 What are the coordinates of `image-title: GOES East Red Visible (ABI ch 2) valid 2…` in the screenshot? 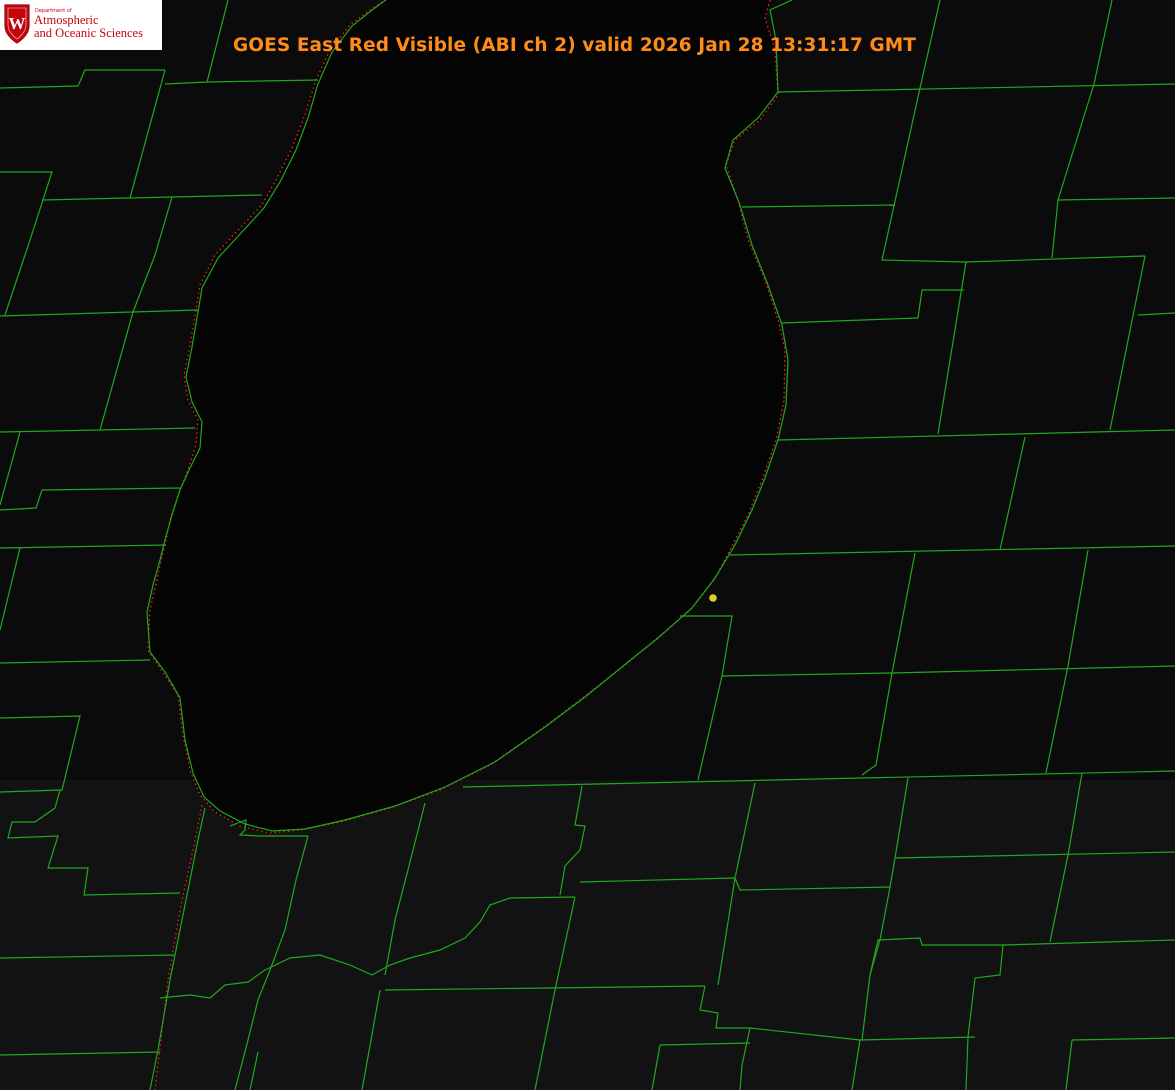 It's located at (574, 45).